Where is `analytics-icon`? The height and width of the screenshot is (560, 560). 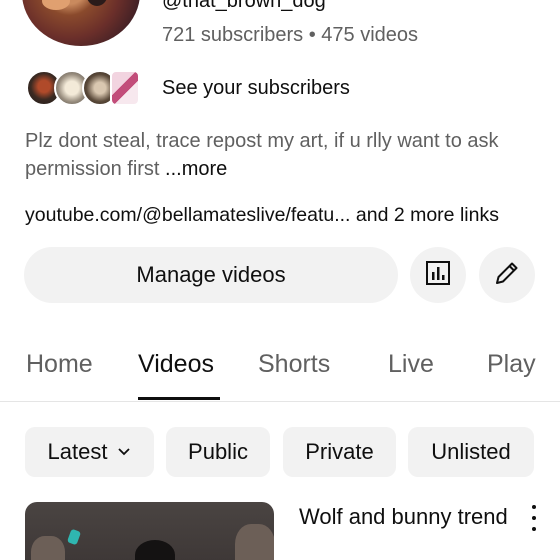
analytics-icon is located at coordinates (438, 275).